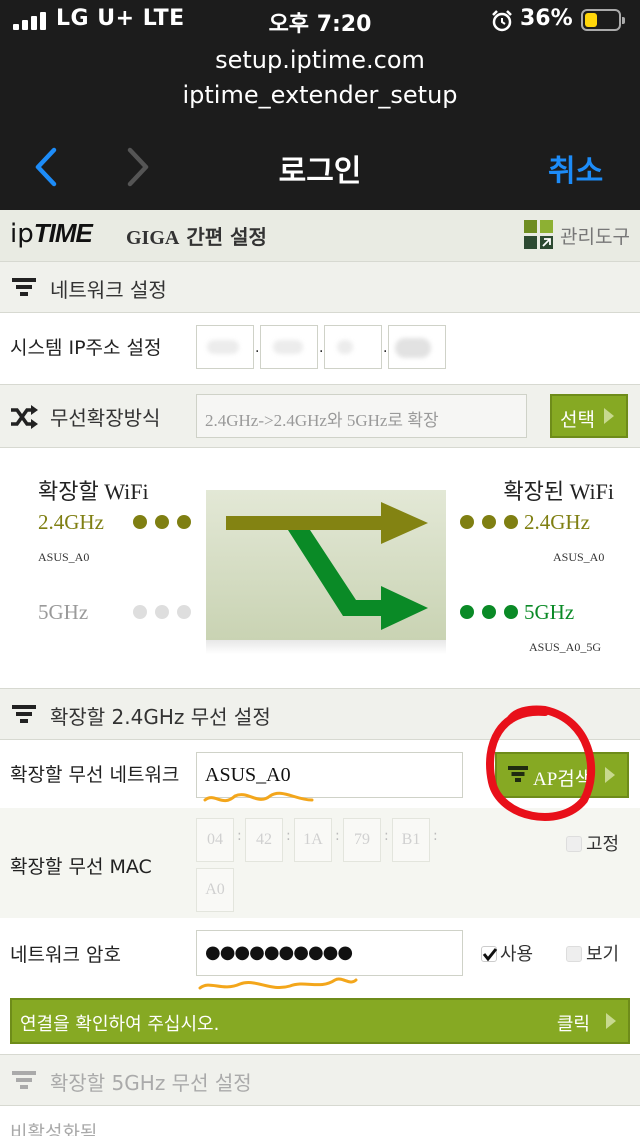 This screenshot has width=640, height=1136. Describe the element at coordinates (326, 565) in the screenshot. I see `extension-arrows-graphic` at that location.